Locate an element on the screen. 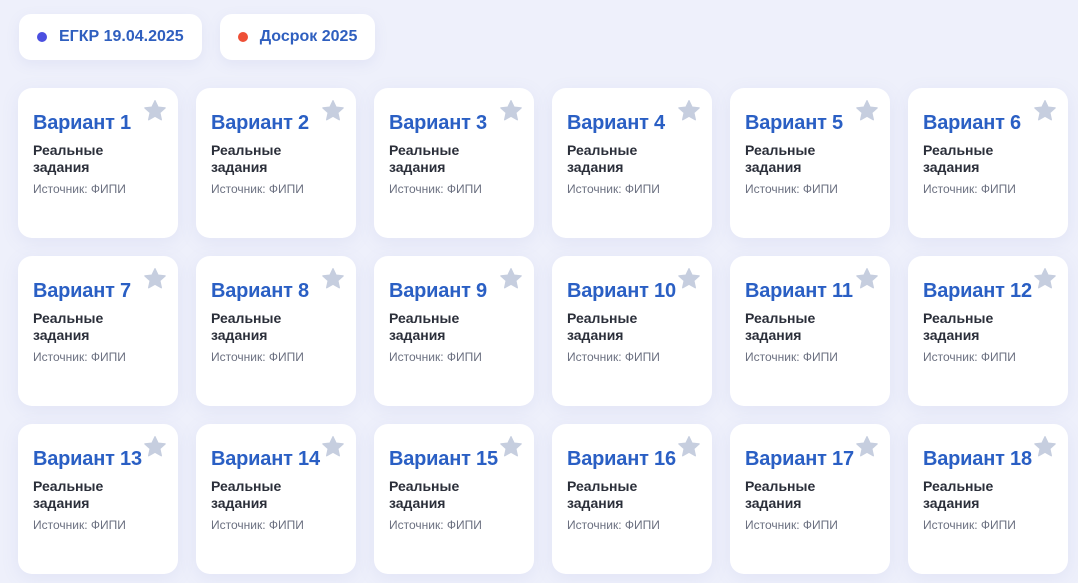  variant-card: Вариант 8 Реальные задания Источник: ФИПИ is located at coordinates (276, 331).